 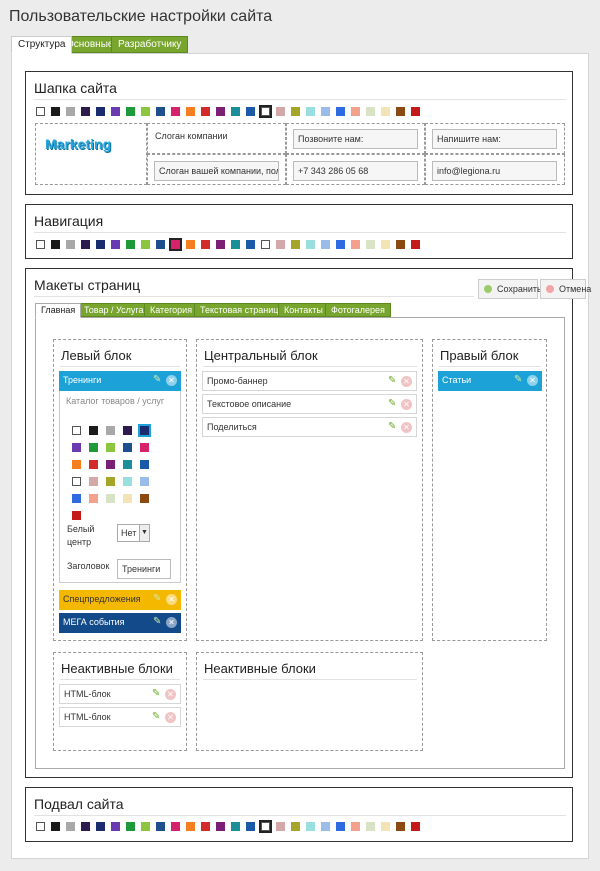 What do you see at coordinates (120, 381) in the screenshot?
I see `trainings-item: Тренинги ✎ ✕` at bounding box center [120, 381].